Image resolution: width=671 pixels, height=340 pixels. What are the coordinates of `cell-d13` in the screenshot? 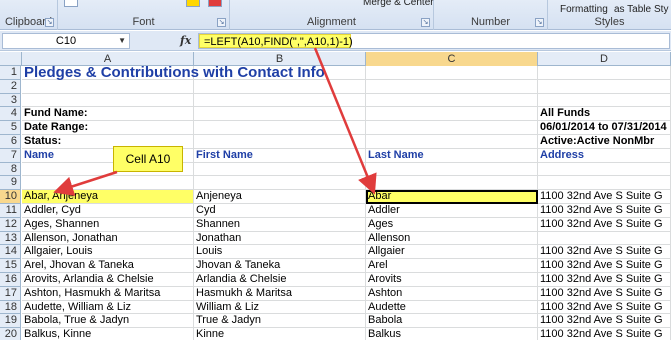 It's located at (604, 238).